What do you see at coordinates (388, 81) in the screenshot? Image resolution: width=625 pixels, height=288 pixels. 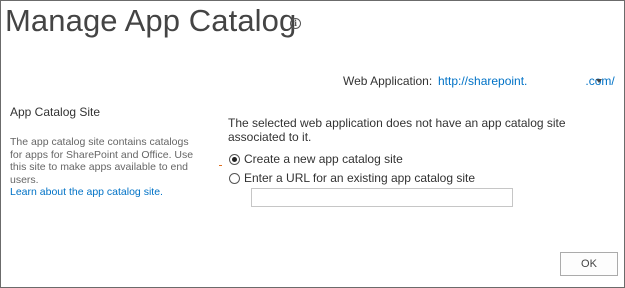 I see `web-application-label: Web Application:` at bounding box center [388, 81].